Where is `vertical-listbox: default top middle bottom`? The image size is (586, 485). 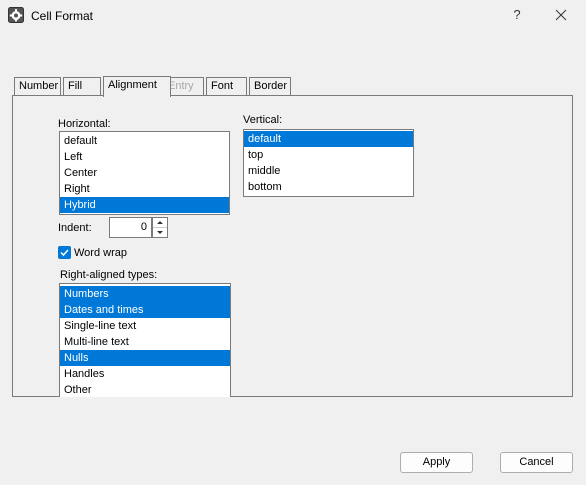
vertical-listbox: default top middle bottom is located at coordinates (328, 163).